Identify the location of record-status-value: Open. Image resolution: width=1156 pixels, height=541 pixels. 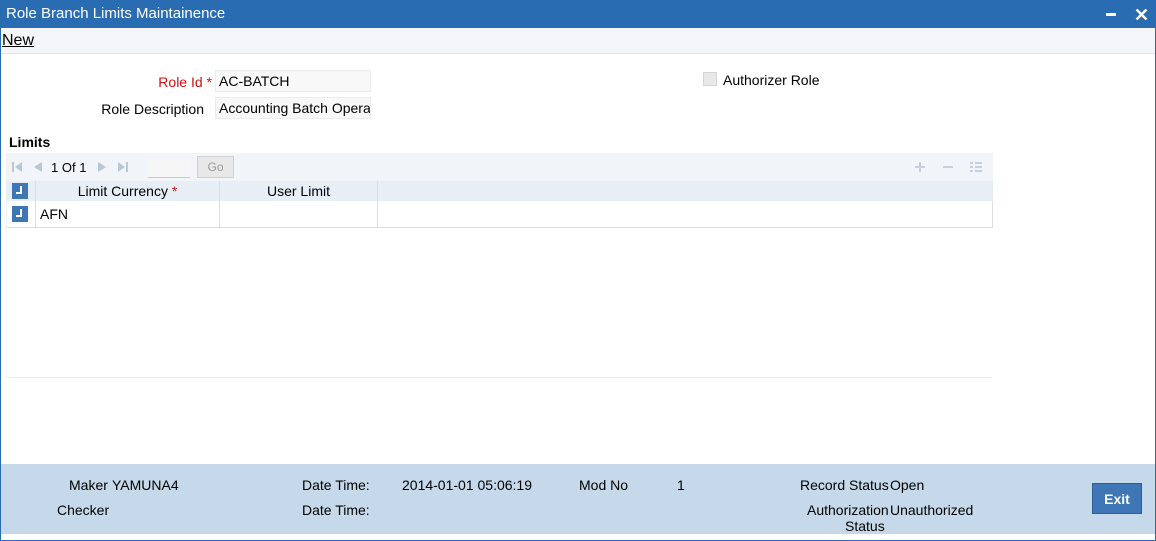
(907, 485).